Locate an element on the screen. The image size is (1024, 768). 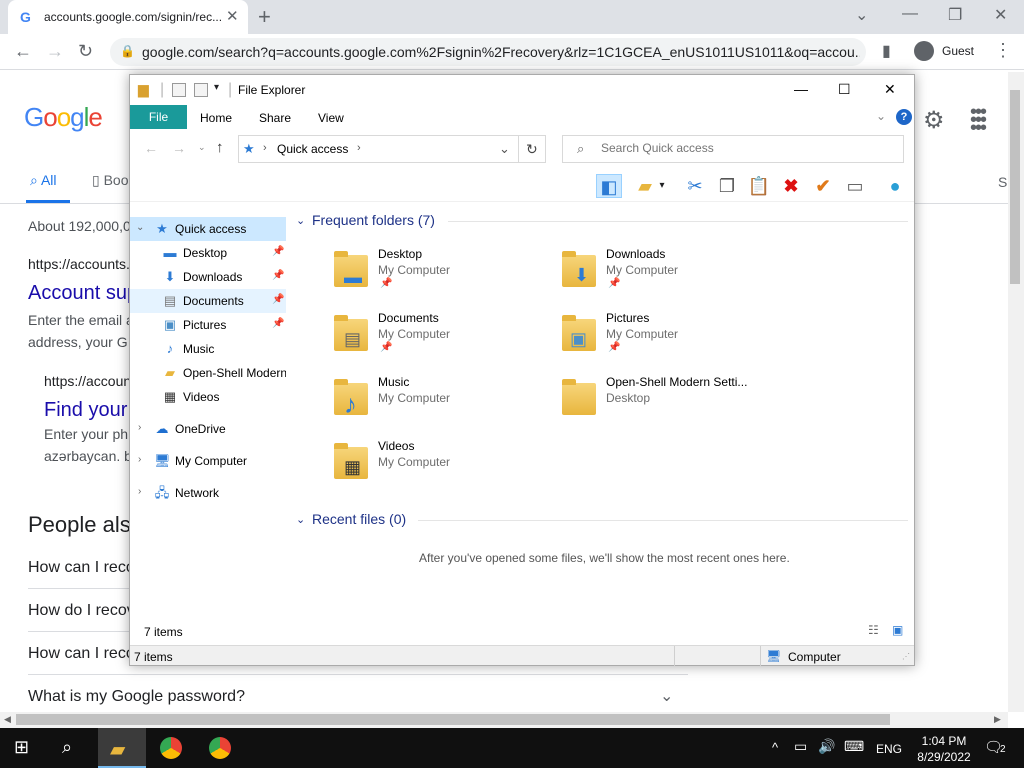
restore-icon: ❐ is located at coordinates (955, 15).